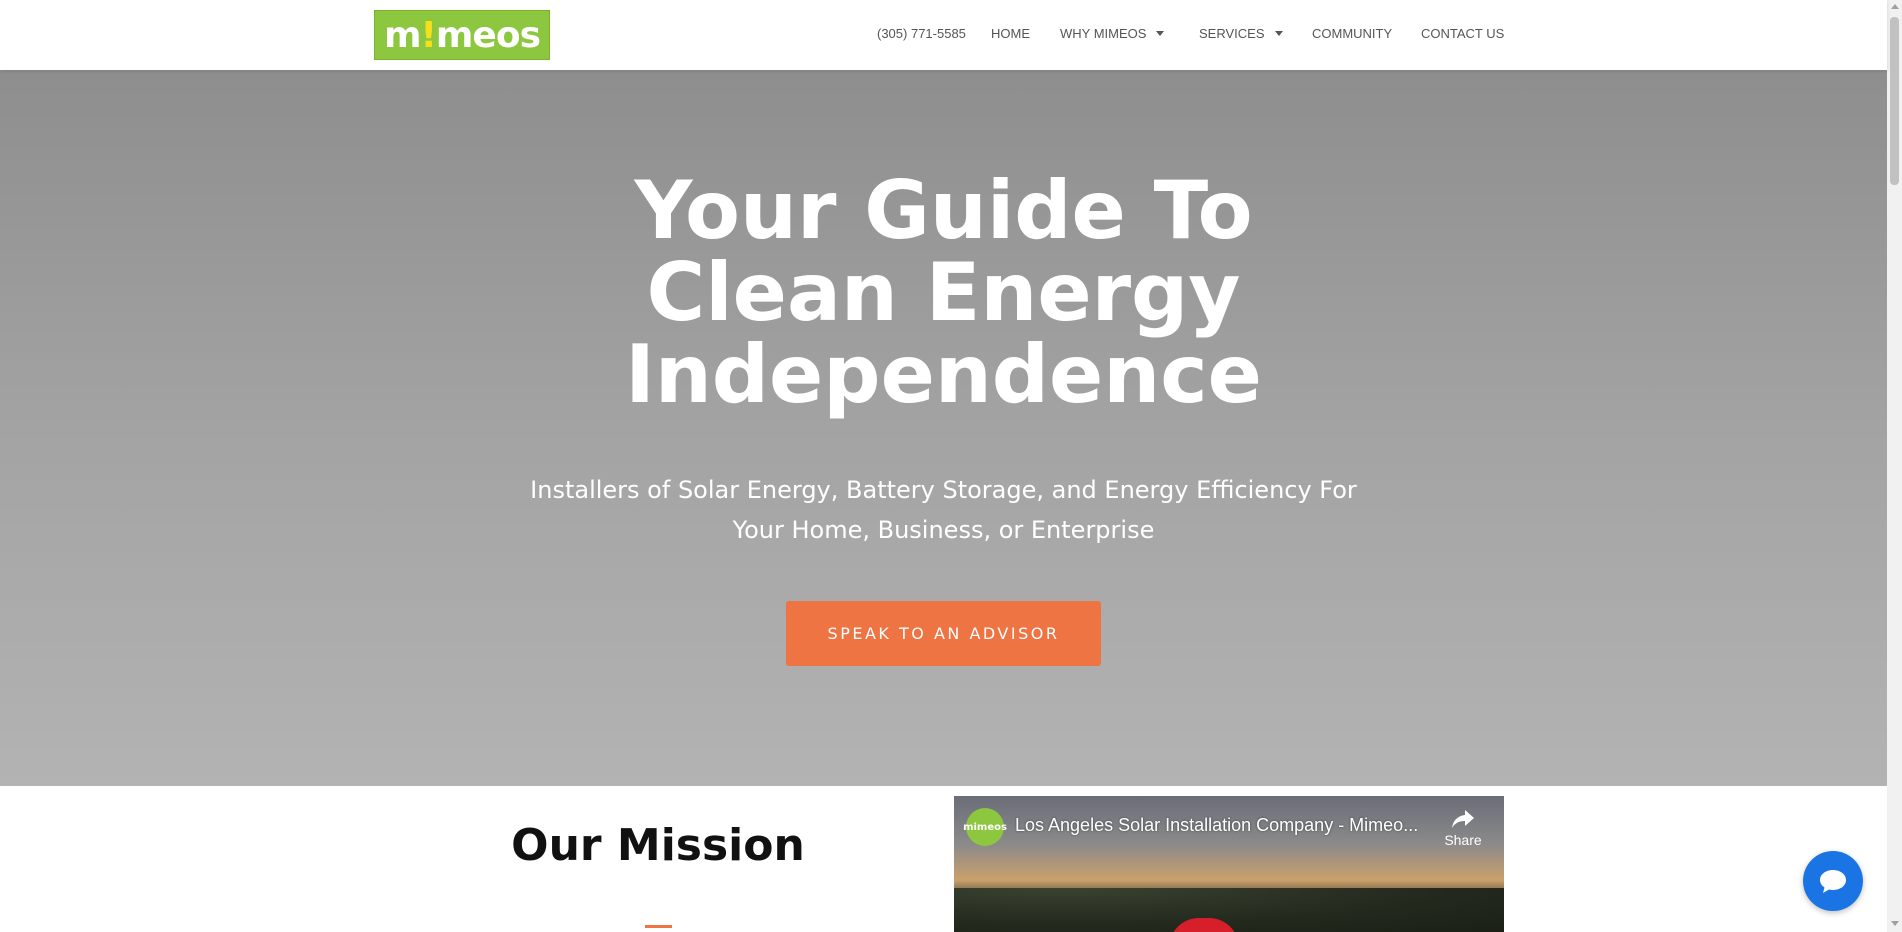  I want to click on channel-avatar: mimeos, so click(985, 827).